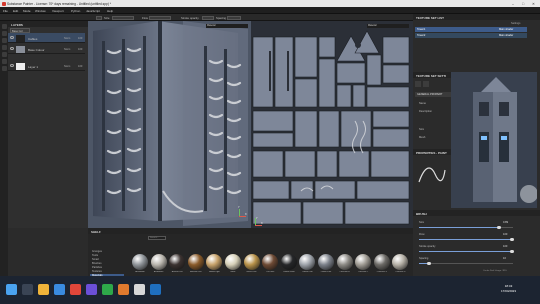 This screenshot has height=304, width=540. I want to click on properties-paint-title: PROPERTIES - PAINT, so click(431, 152).